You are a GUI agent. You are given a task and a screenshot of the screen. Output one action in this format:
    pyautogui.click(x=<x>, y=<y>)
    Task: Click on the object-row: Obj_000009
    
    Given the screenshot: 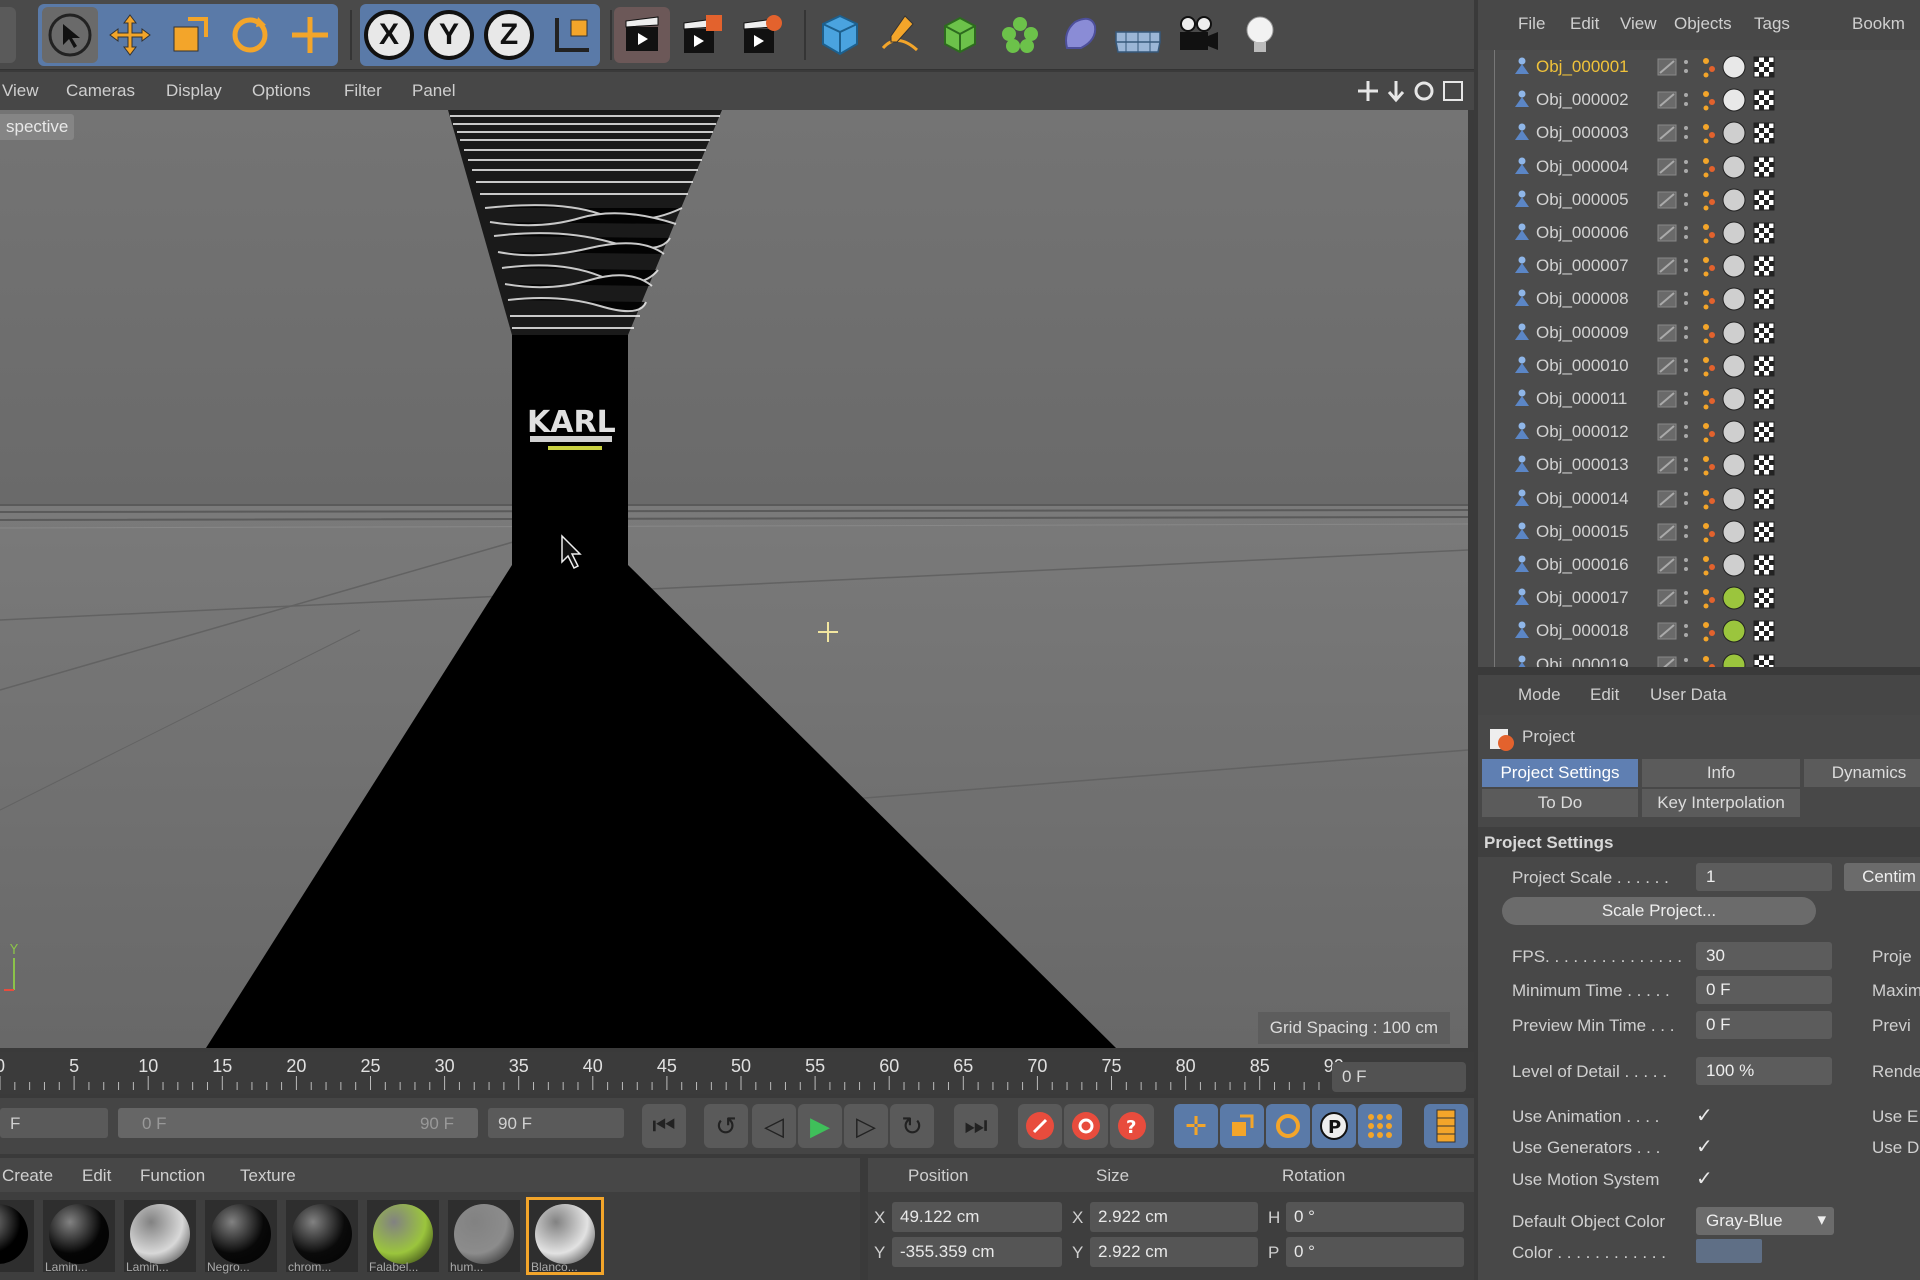 What is the action you would take?
    pyautogui.click(x=1699, y=332)
    